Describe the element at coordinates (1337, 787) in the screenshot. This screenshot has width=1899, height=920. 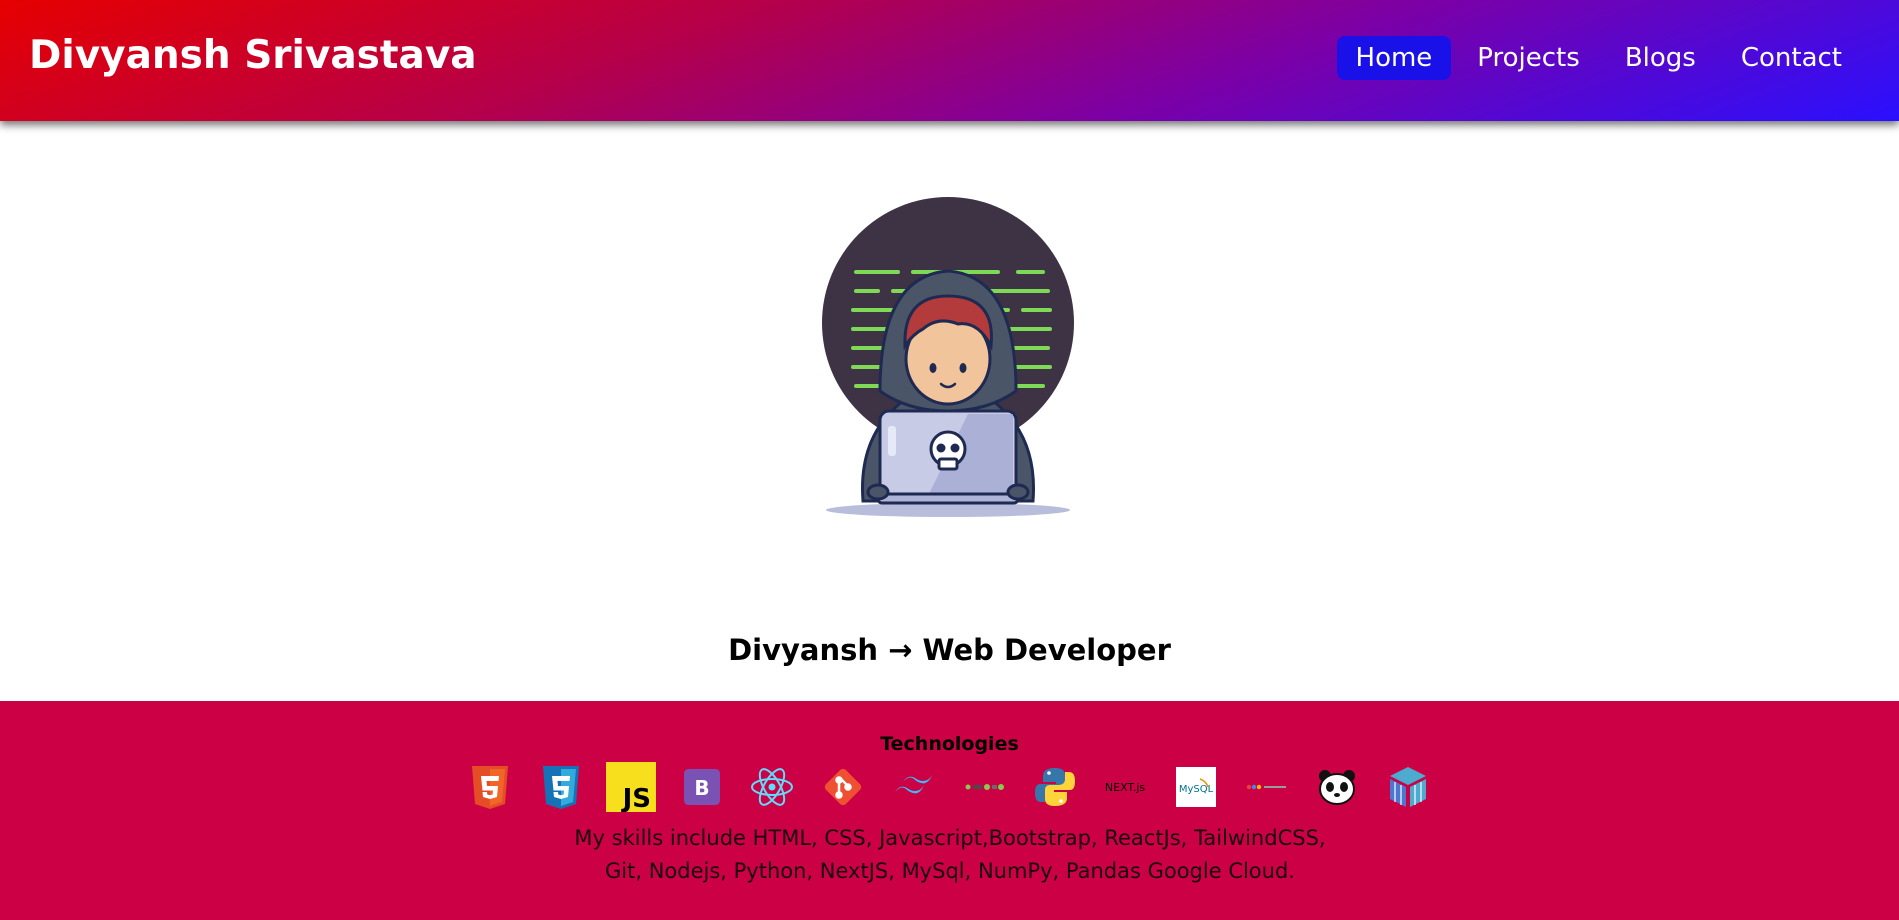
I see `pandas-icon` at that location.